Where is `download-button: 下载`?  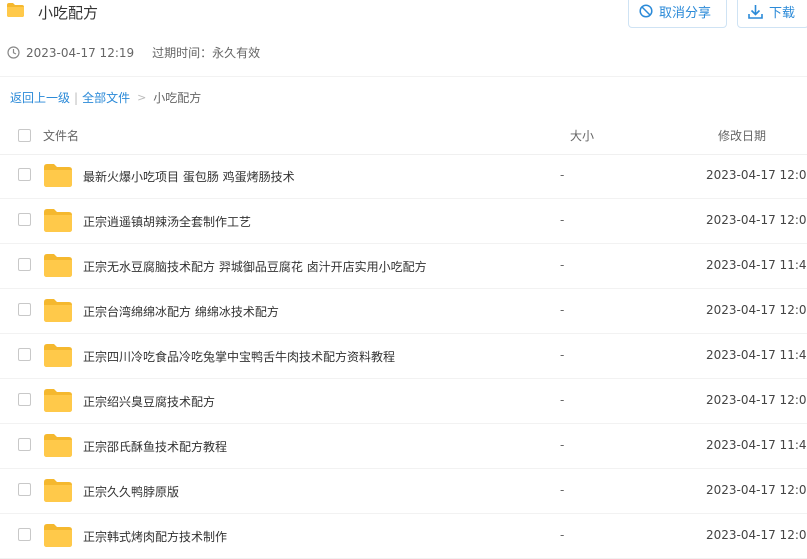 download-button: 下载 is located at coordinates (772, 14).